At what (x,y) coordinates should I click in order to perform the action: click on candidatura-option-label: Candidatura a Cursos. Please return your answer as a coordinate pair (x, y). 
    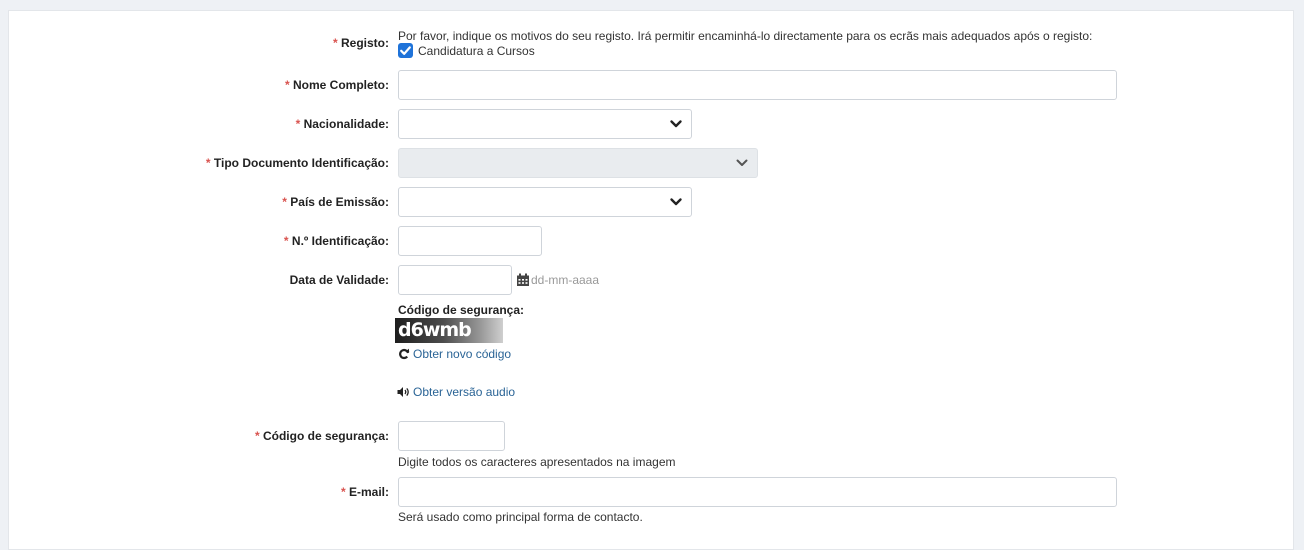
    Looking at the image, I should click on (476, 51).